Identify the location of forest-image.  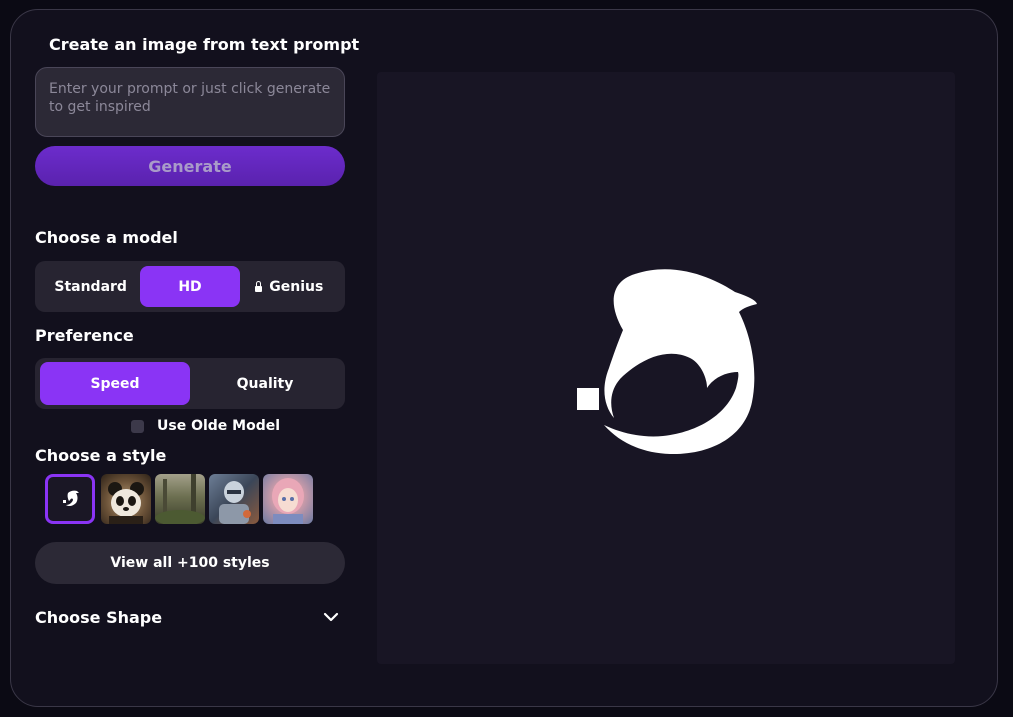
(180, 499).